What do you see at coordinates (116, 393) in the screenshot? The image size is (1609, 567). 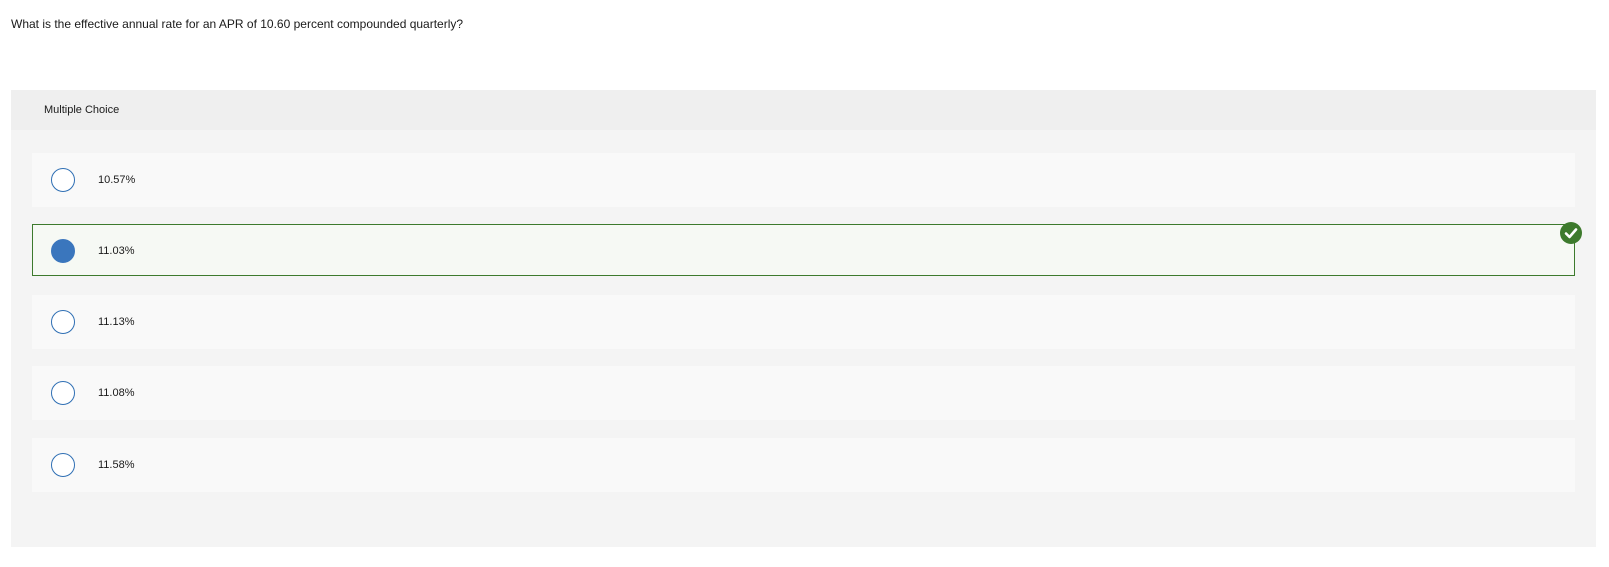 I see `answer-option-label: 11.08%` at bounding box center [116, 393].